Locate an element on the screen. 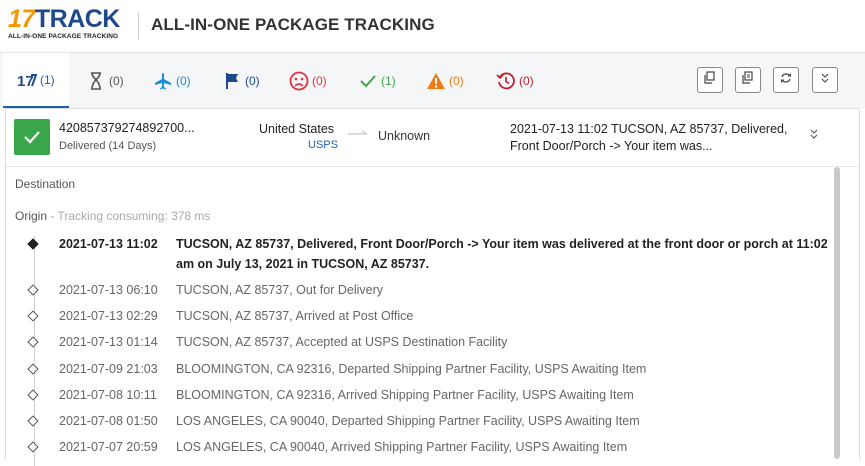 This screenshot has height=466, width=865. tab-delivered: (1) is located at coordinates (377, 80).